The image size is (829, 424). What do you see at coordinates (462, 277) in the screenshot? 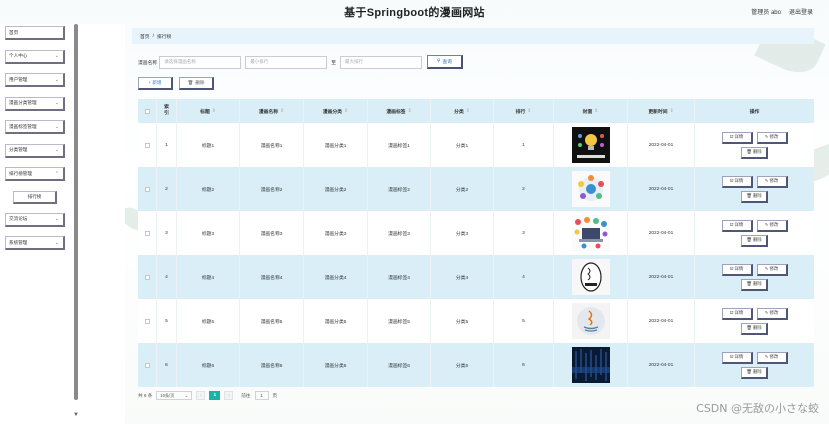
I see `cell-category: 分类4` at bounding box center [462, 277].